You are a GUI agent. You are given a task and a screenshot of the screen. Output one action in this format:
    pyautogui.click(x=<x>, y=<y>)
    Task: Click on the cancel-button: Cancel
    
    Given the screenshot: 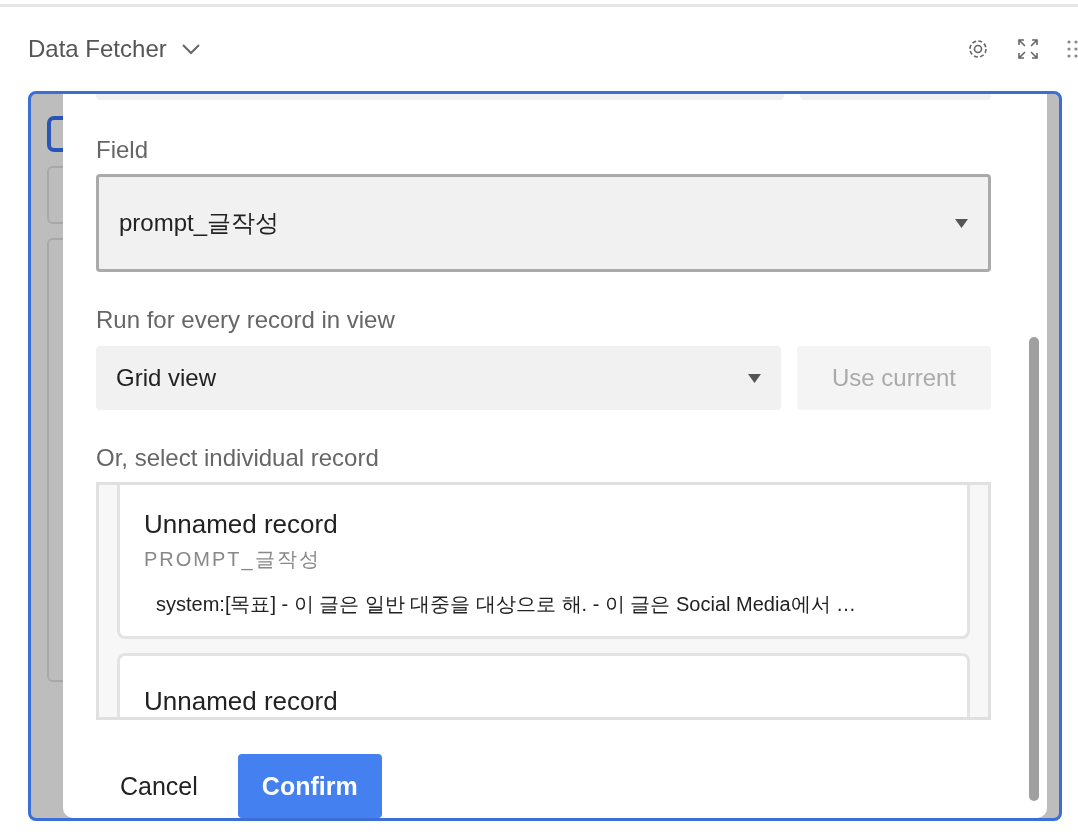 What is the action you would take?
    pyautogui.click(x=159, y=786)
    